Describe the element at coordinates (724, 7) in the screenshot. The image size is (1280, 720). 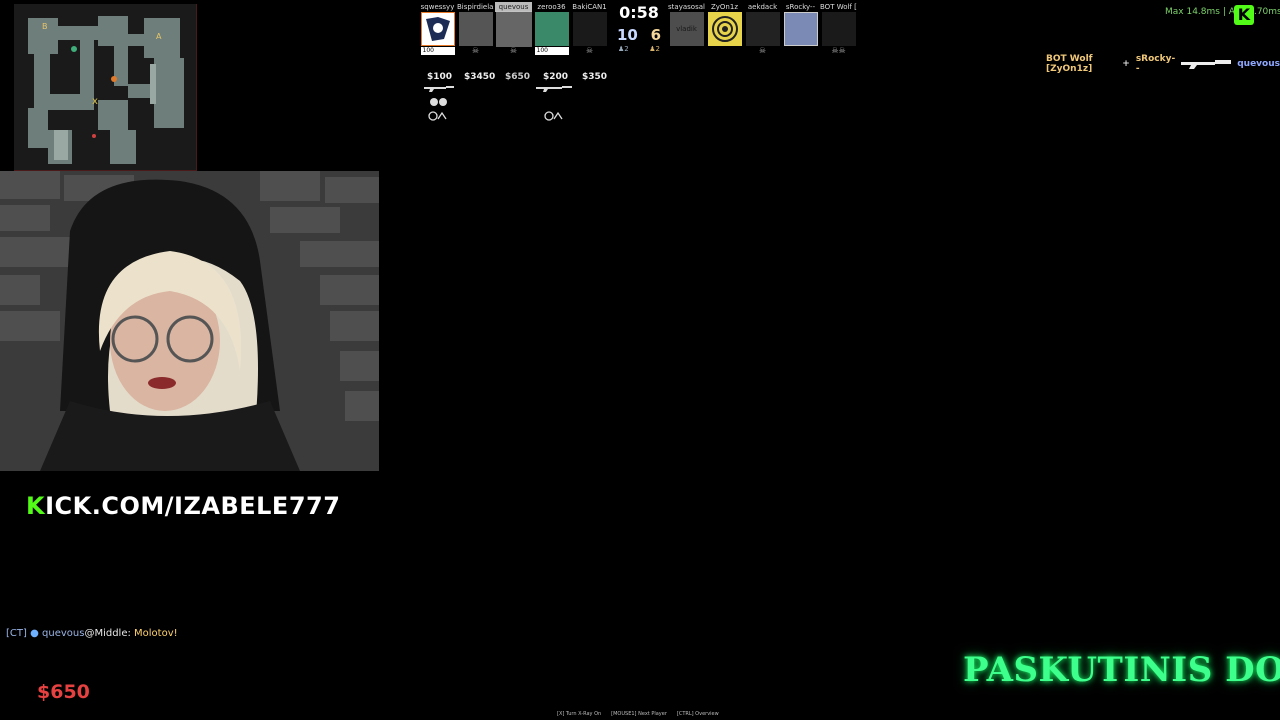
I see `player-name: ZyOn1z` at that location.